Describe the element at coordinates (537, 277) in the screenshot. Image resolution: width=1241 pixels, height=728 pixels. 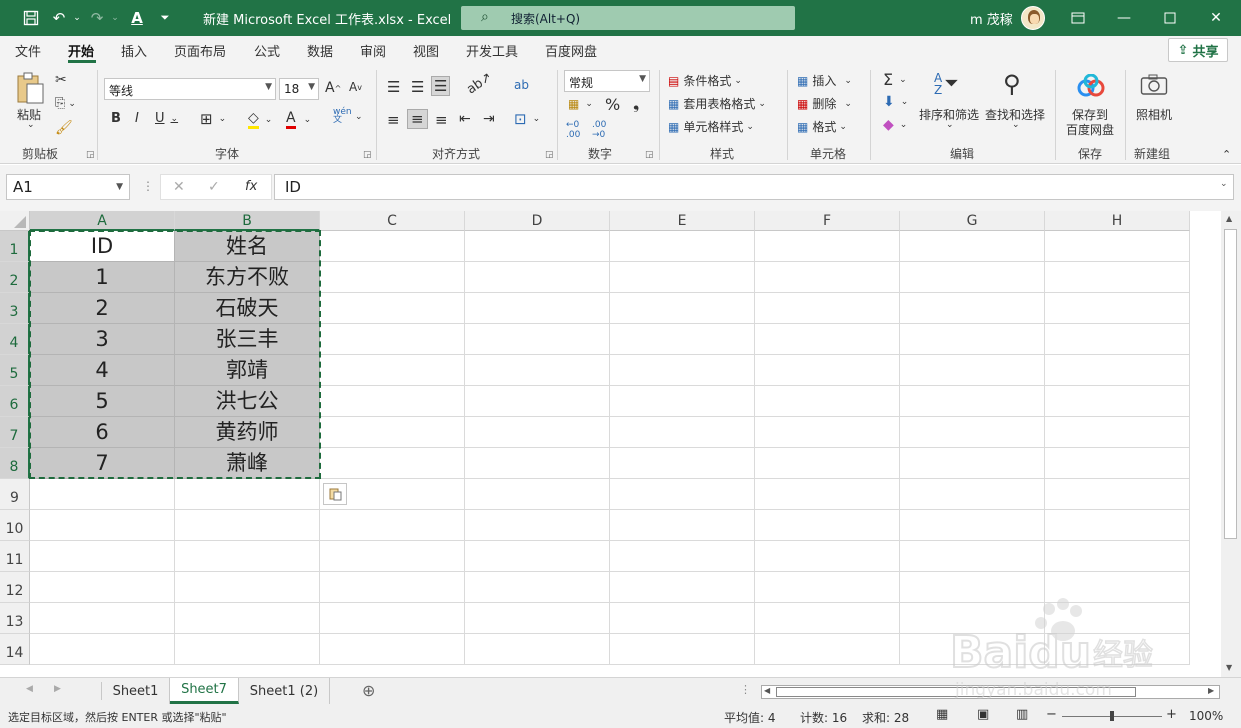
I see `cell-d2` at that location.